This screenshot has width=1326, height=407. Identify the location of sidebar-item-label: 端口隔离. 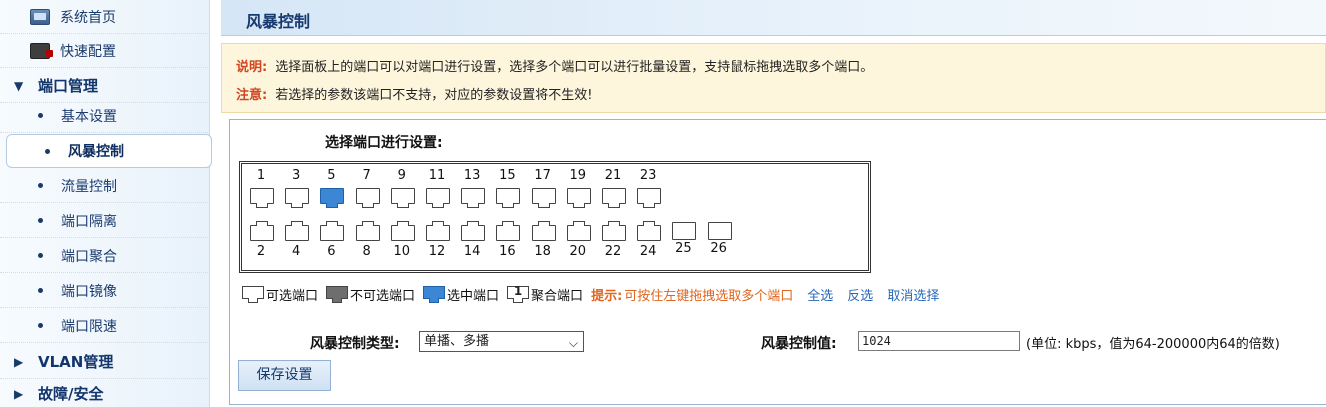
(89, 221).